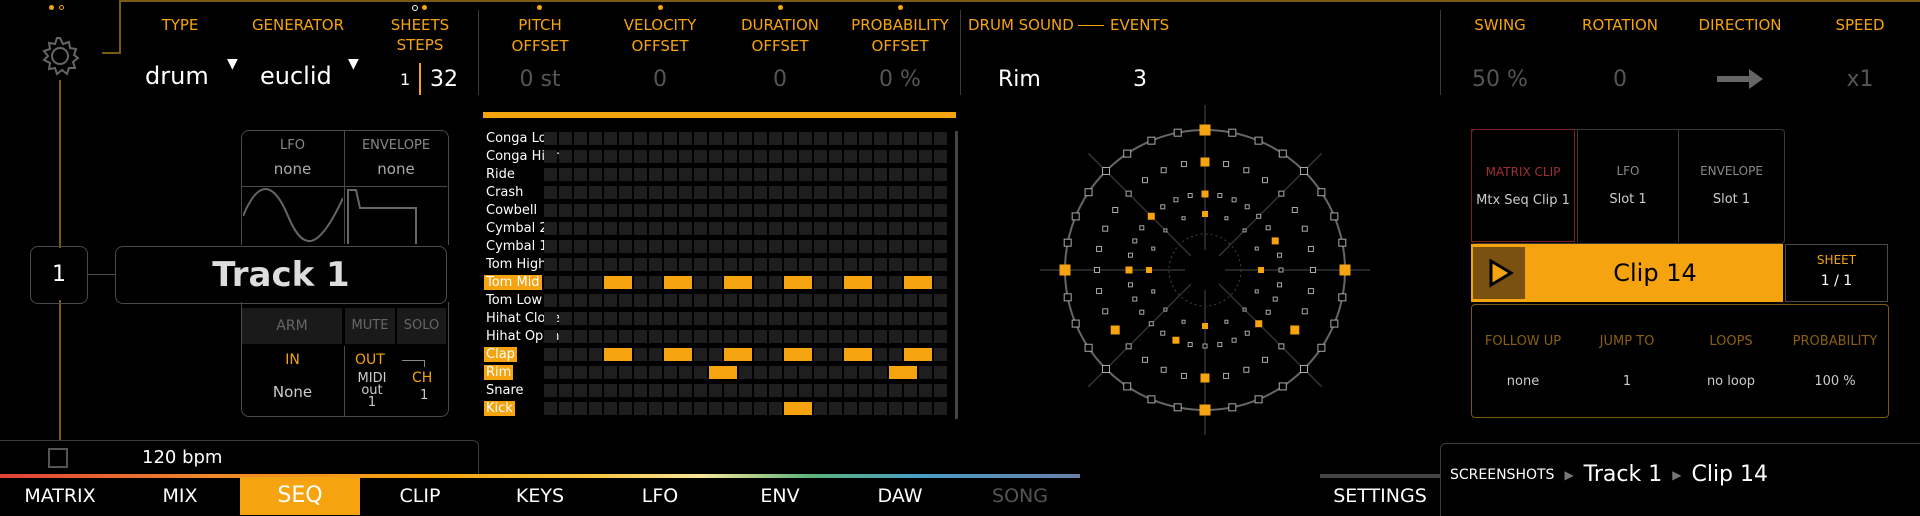  Describe the element at coordinates (900, 79) in the screenshot. I see `probability-value: 0 %` at that location.